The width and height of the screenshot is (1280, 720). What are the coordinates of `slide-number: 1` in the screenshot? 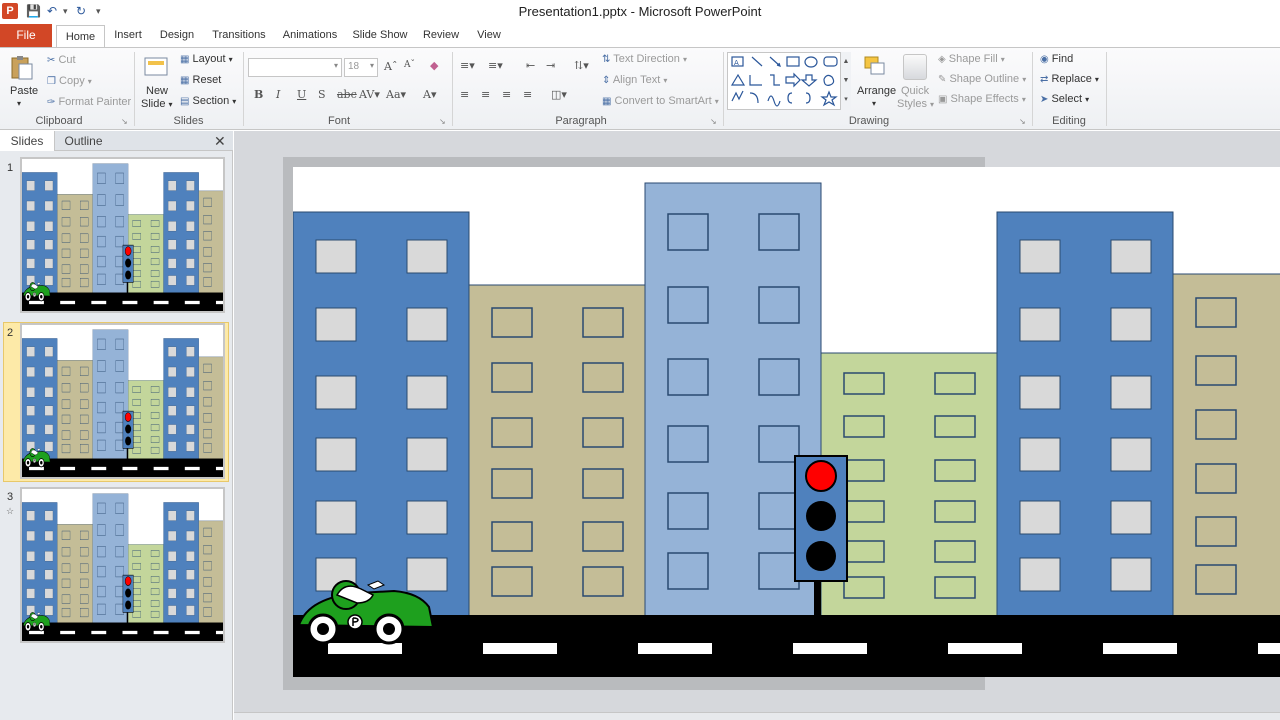 It's located at (10, 168).